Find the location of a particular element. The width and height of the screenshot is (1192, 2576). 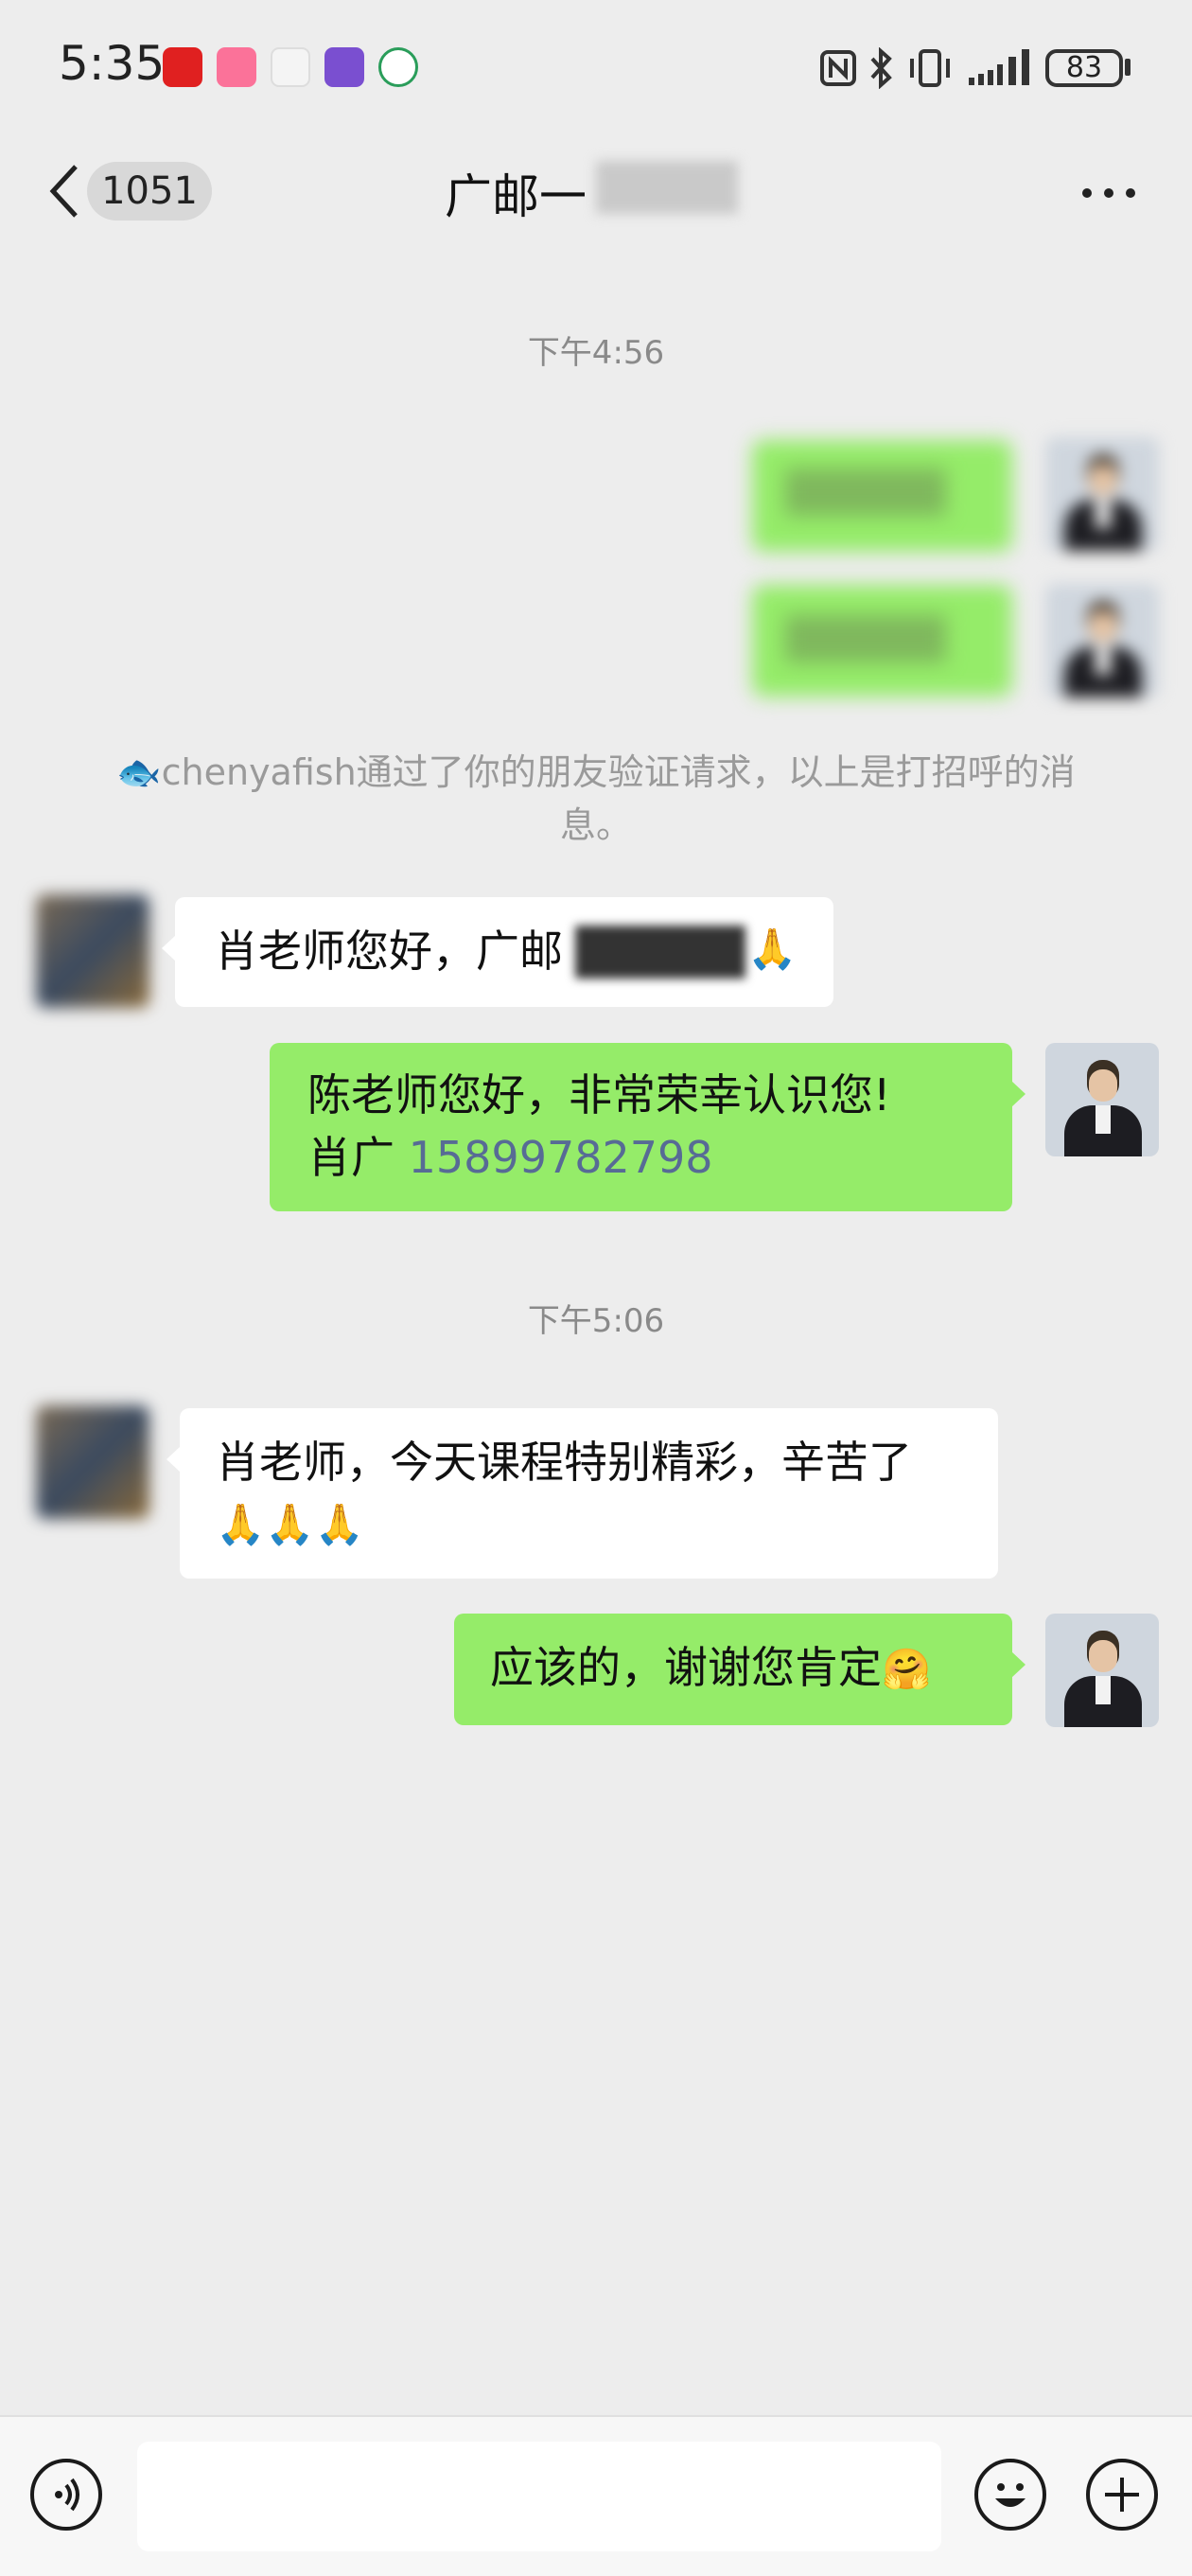

voice-button is located at coordinates (66, 2495).